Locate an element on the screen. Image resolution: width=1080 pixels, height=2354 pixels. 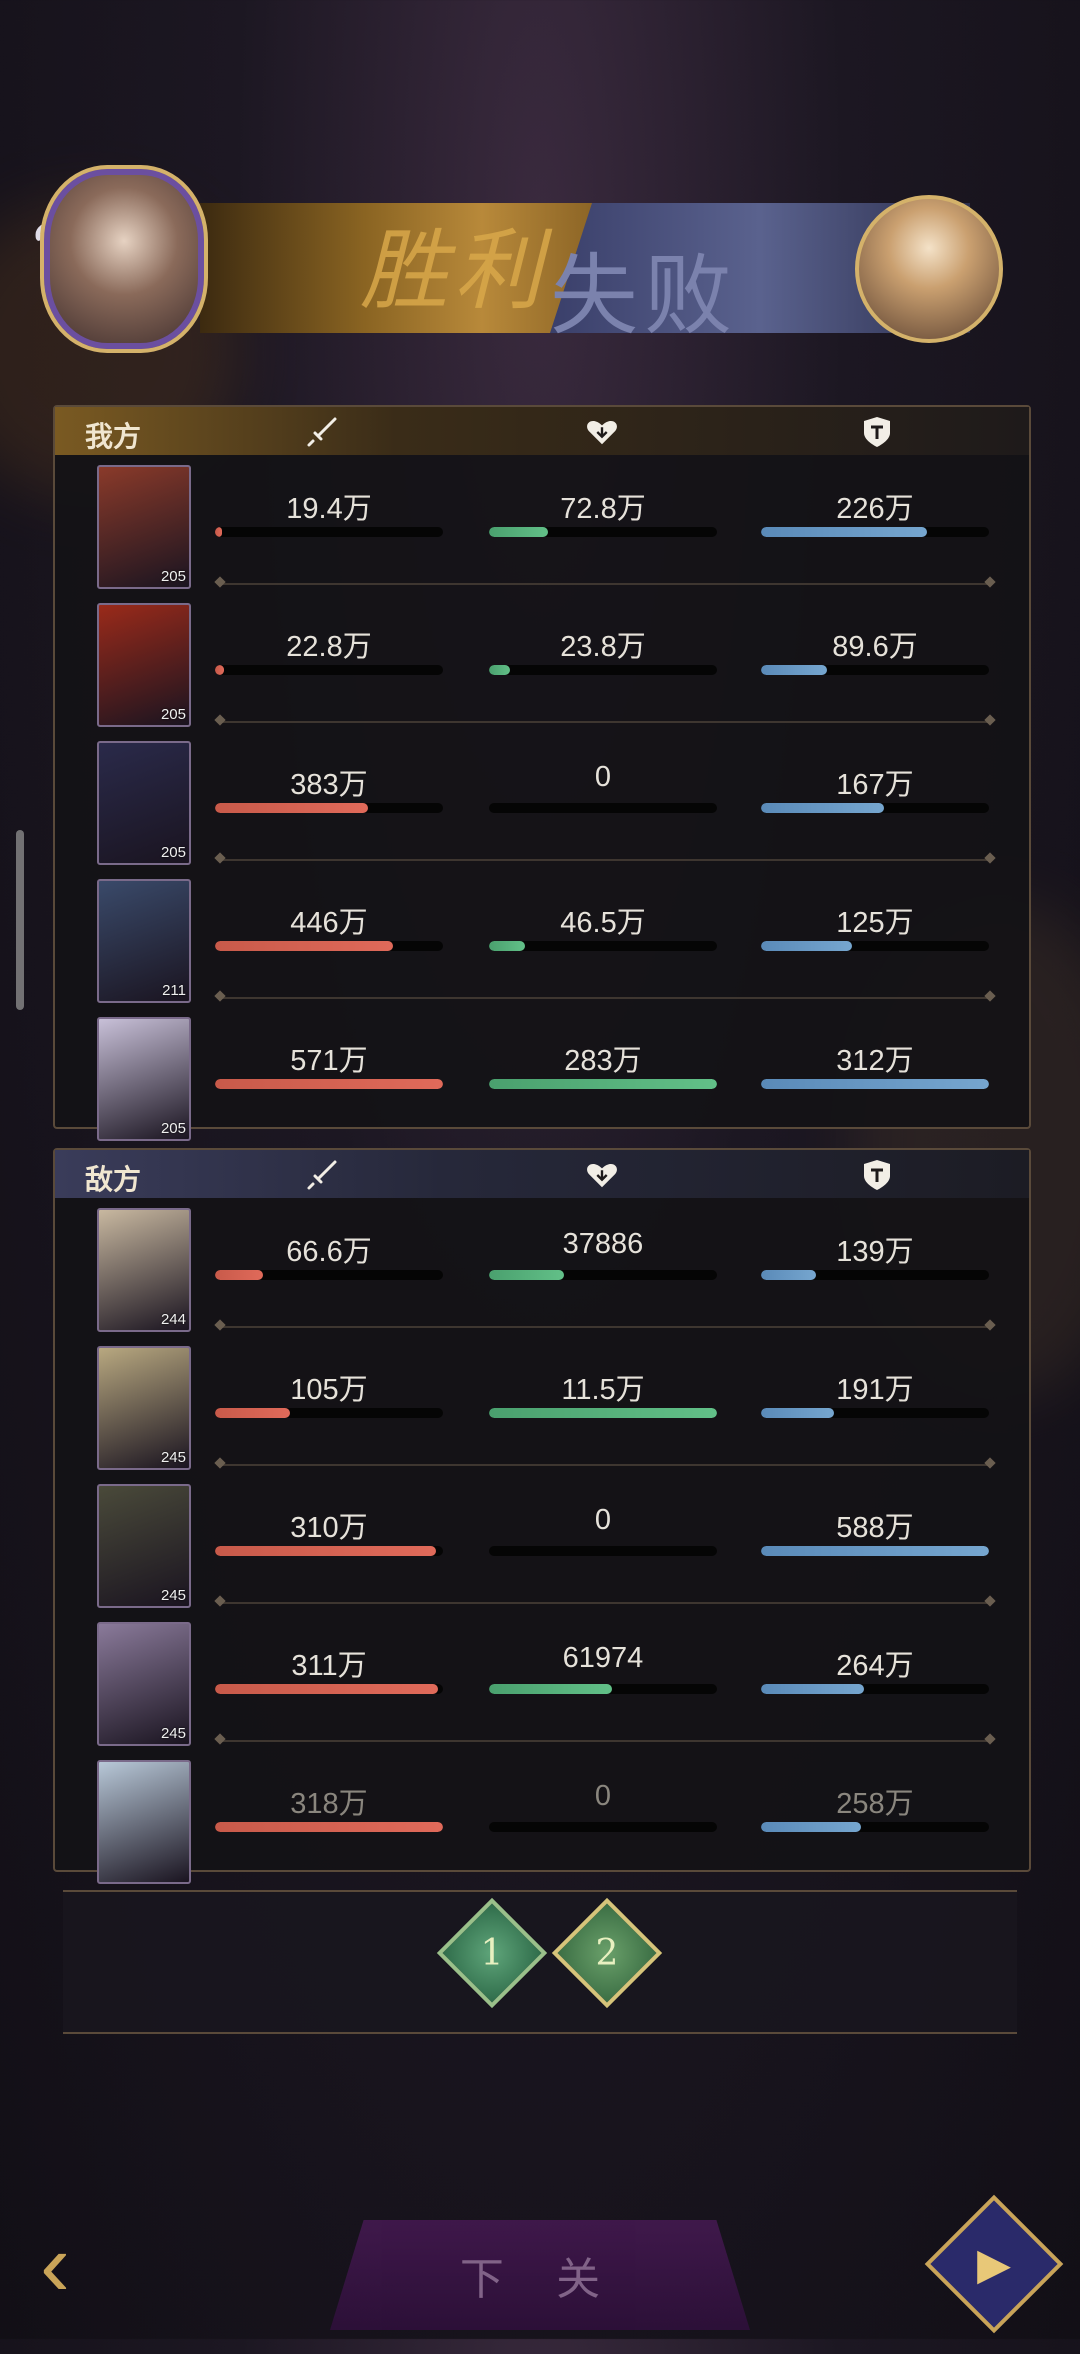
round-1-button: 1 is located at coordinates (492, 1953).